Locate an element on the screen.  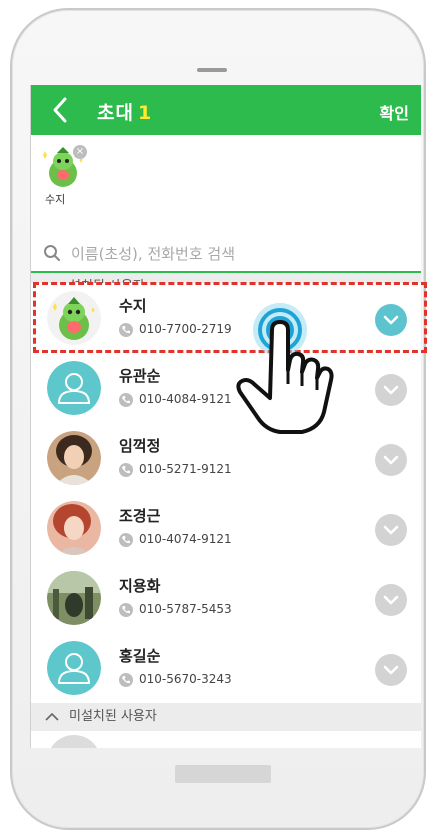
invite-count: 1 is located at coordinates (145, 113).